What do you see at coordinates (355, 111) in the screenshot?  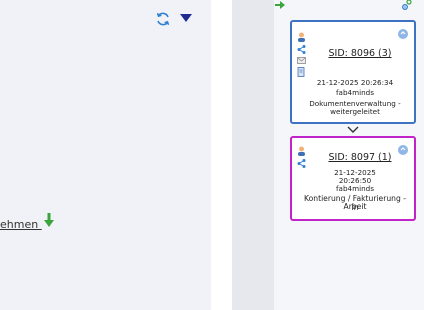 I see `card-status-cont: weitergeleitet` at bounding box center [355, 111].